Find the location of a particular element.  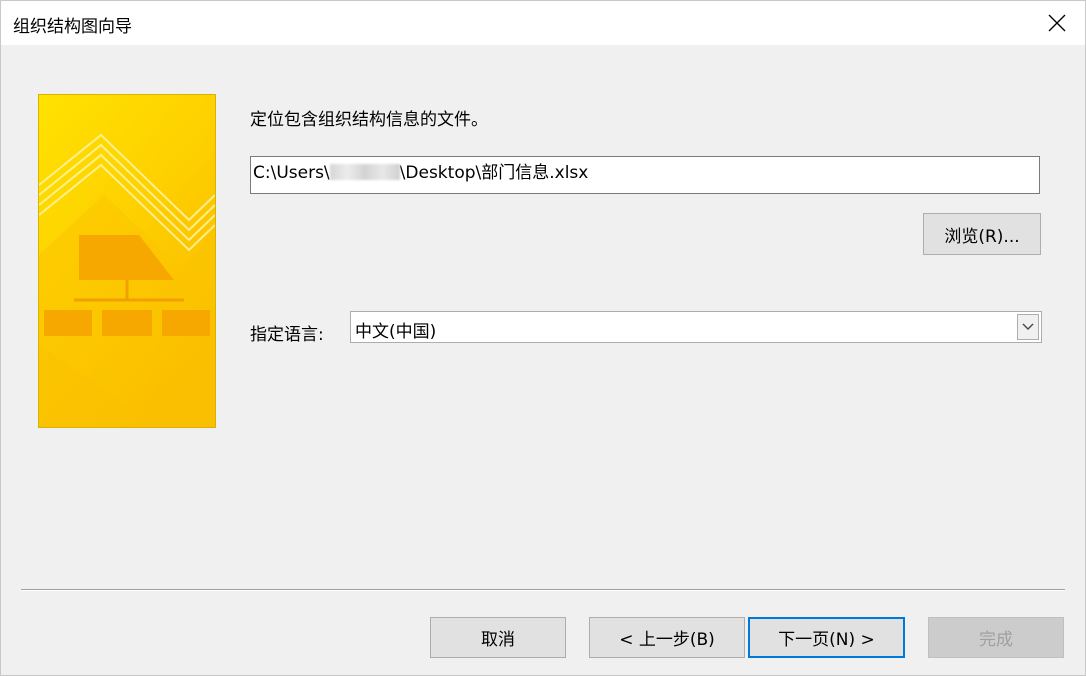

title-bar: 组织结构图向导 is located at coordinates (543, 23).